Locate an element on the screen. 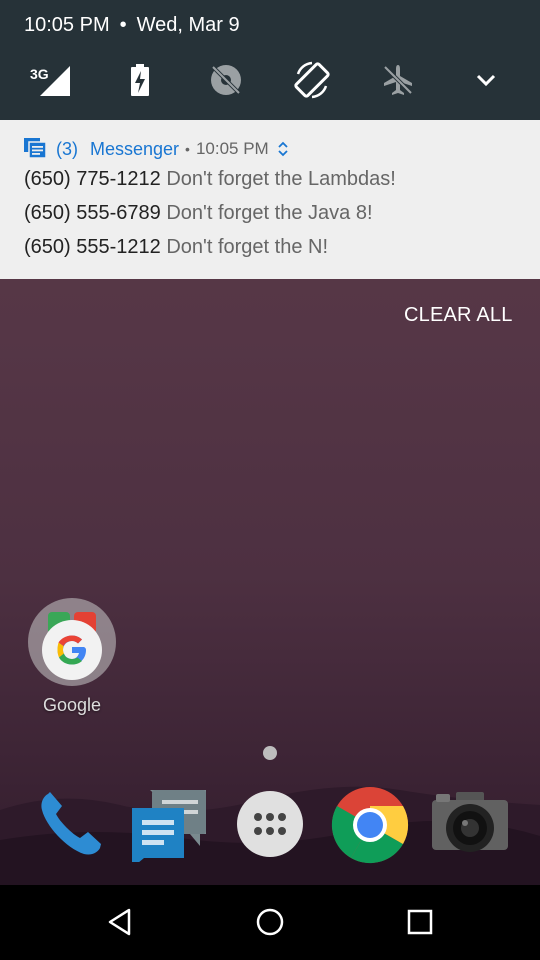 This screenshot has width=540, height=960. message-sender: (650) 775-1212 is located at coordinates (92, 179).